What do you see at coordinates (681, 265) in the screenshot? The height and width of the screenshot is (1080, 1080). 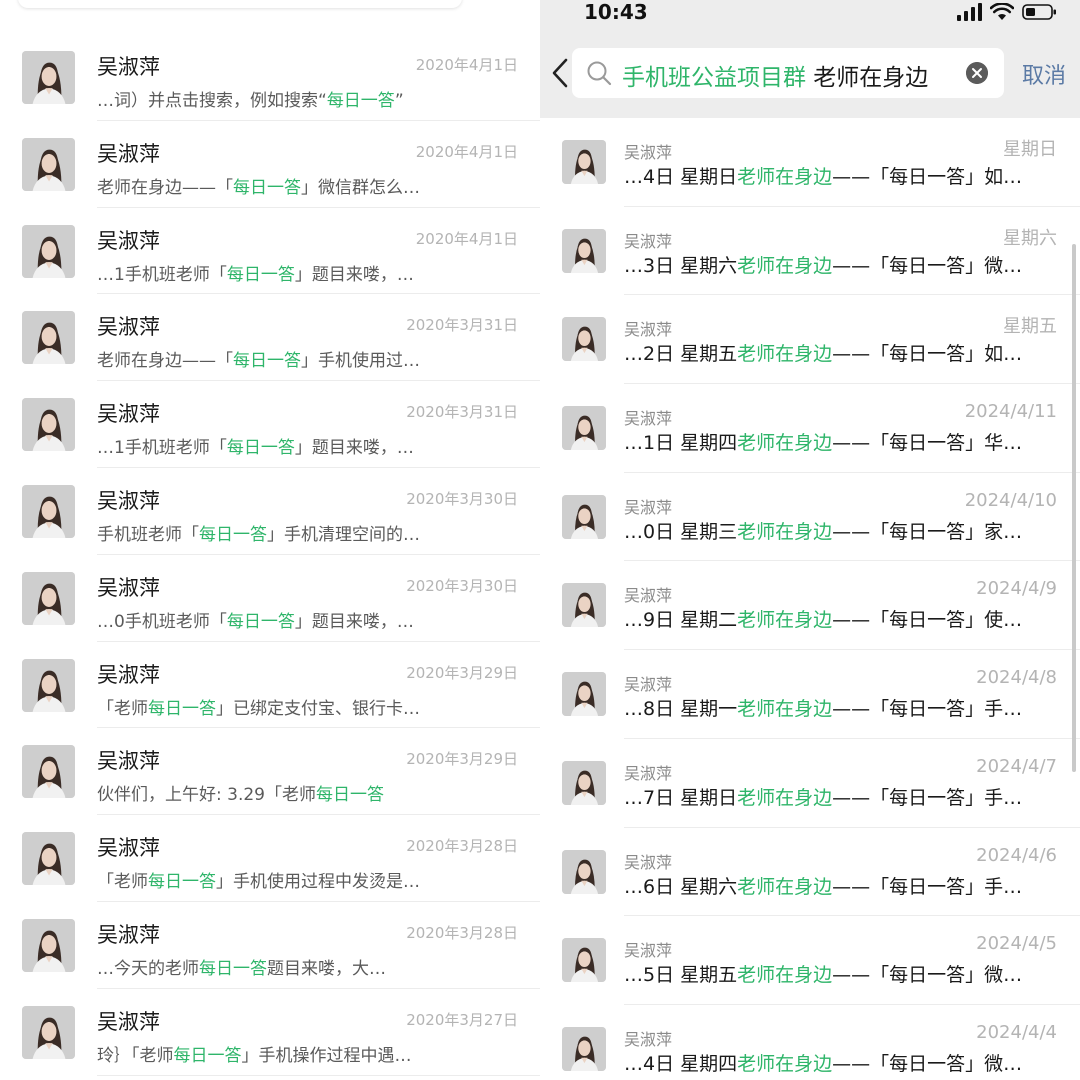 I see `snippet-text: …3日 星期六` at bounding box center [681, 265].